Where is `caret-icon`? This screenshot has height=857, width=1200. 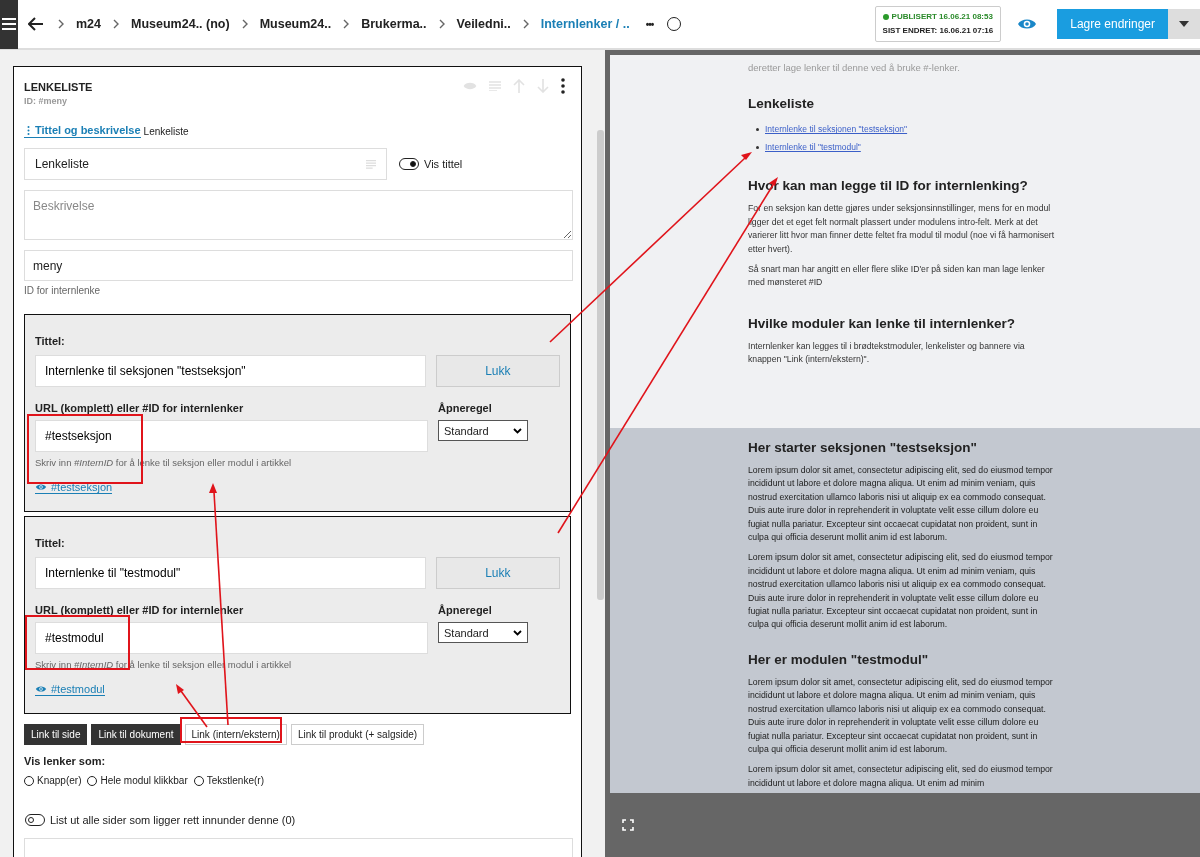
caret-icon is located at coordinates (1184, 24).